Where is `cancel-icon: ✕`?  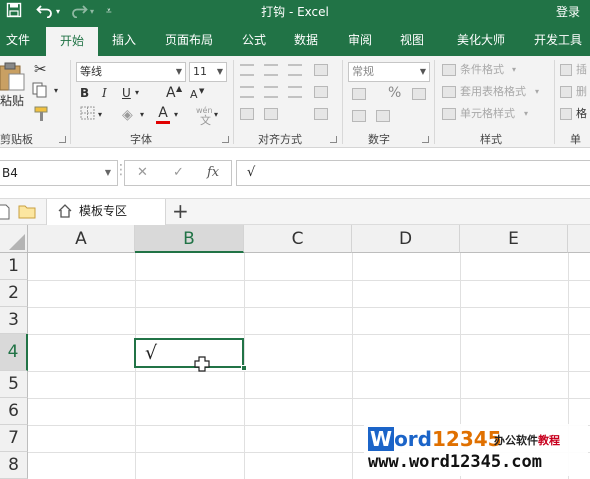
cancel-icon: ✕ is located at coordinates (142, 172).